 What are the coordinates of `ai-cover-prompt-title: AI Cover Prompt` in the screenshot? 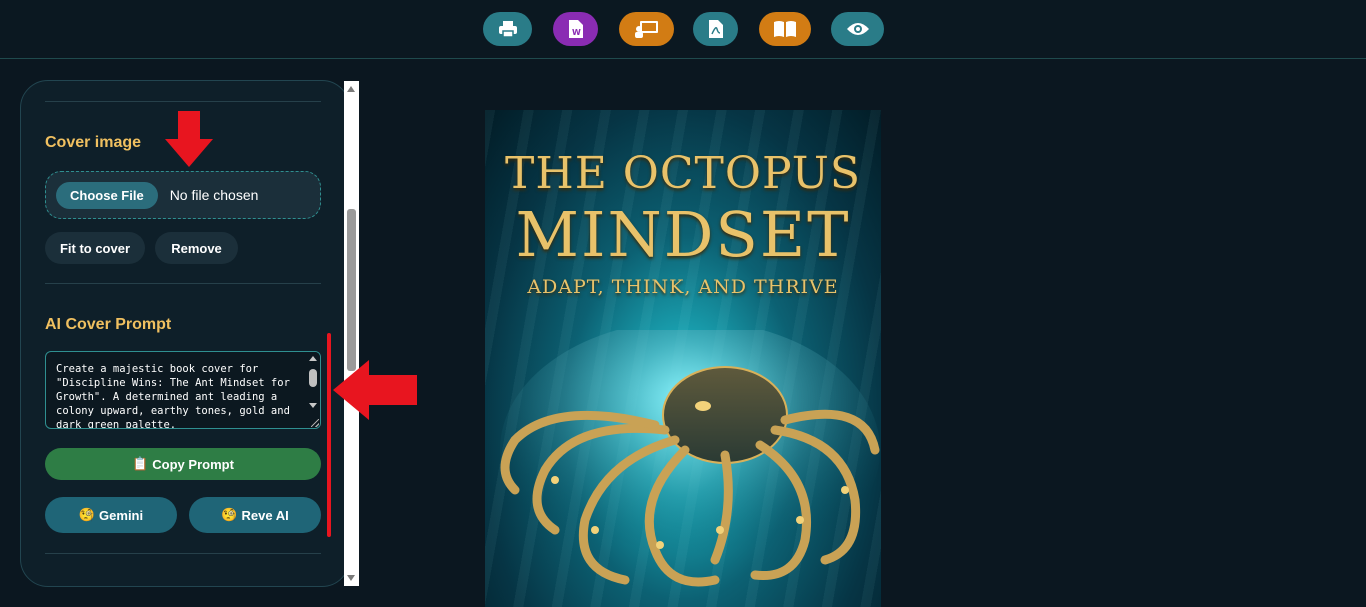 It's located at (108, 324).